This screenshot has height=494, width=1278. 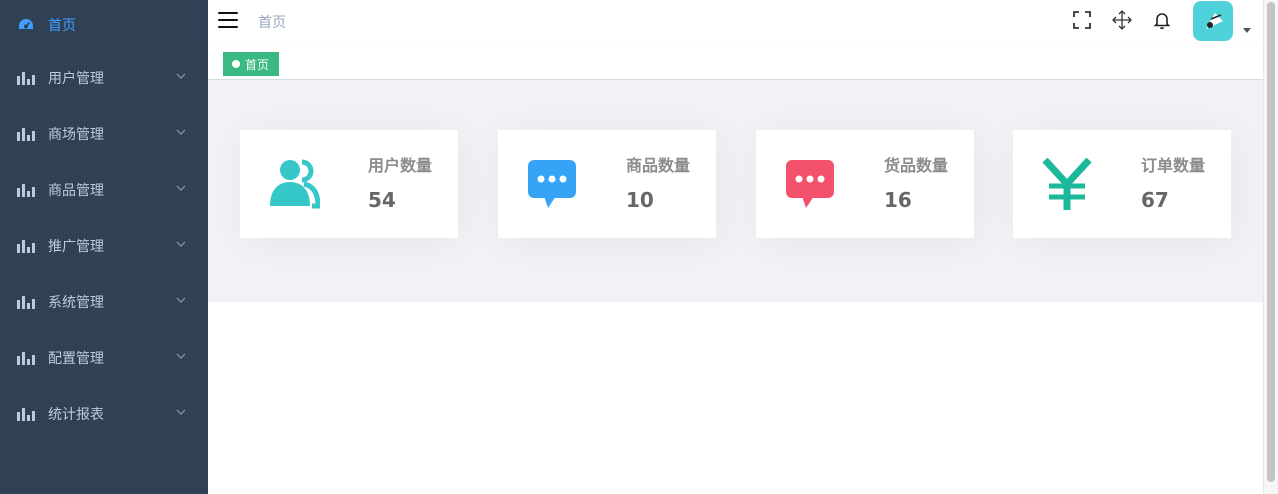 I want to click on sidebar-item-label: 配置管理, so click(x=76, y=359).